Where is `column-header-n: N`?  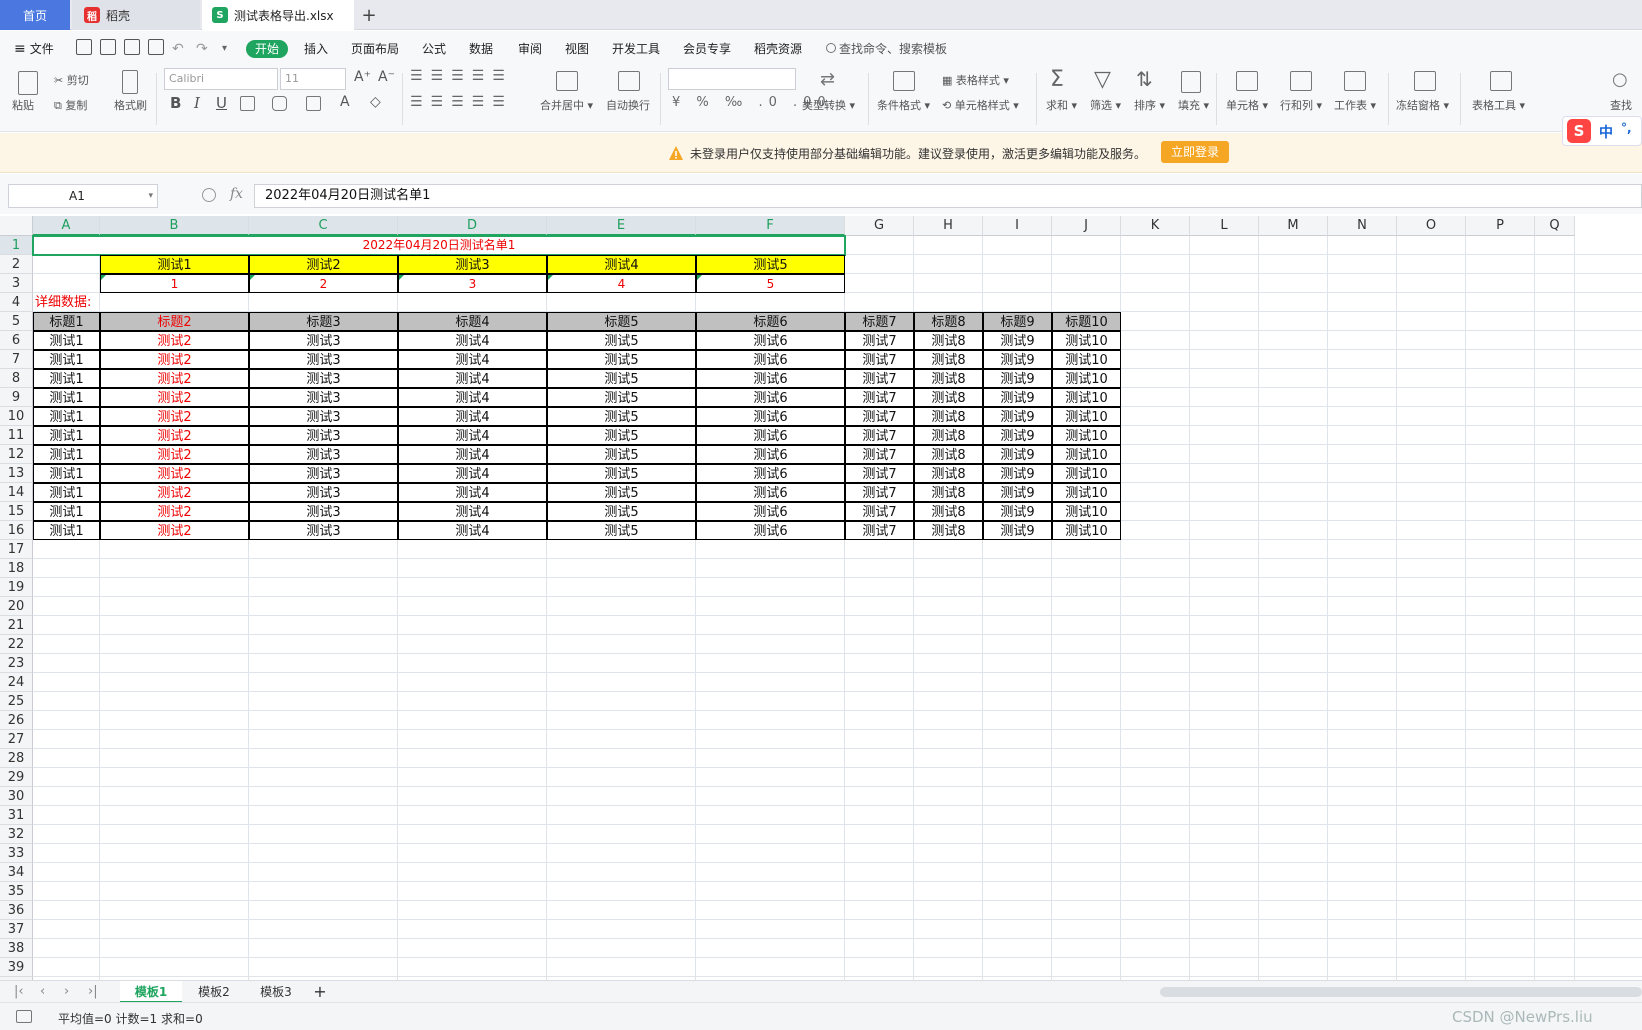
column-header-n: N is located at coordinates (1362, 226).